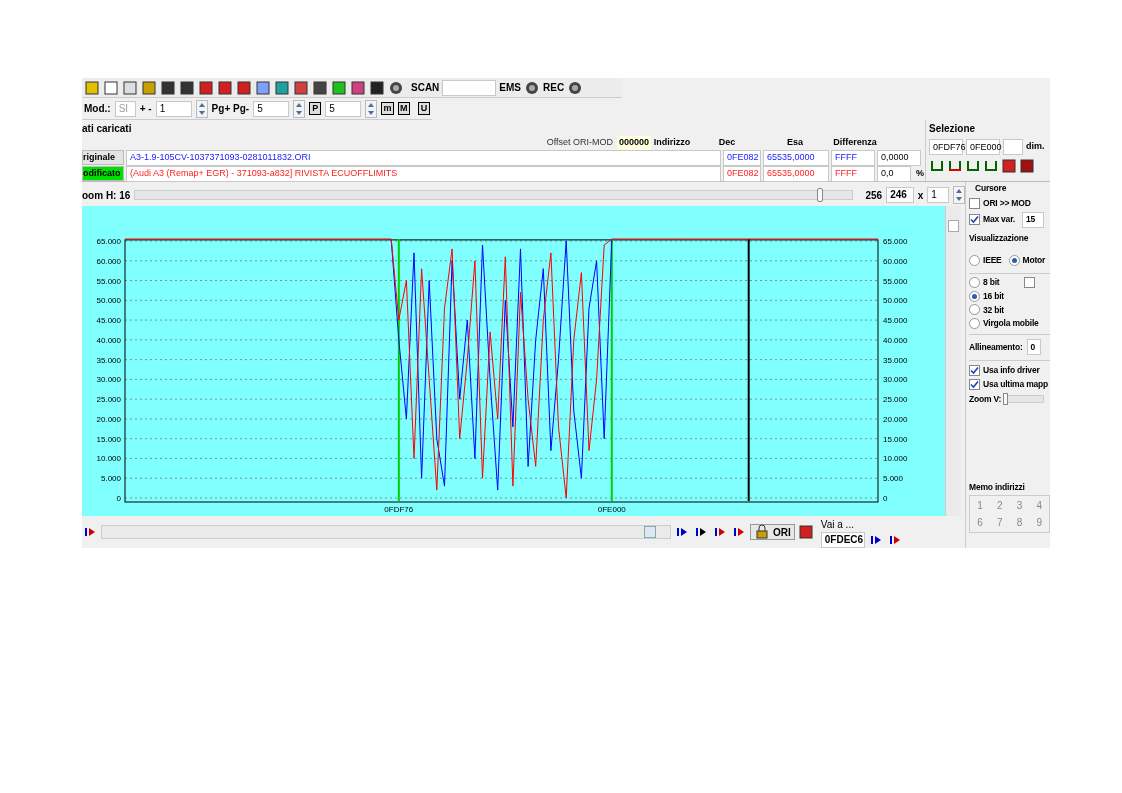 This screenshot has height=793, width=1122. I want to click on input-field: 0,0000, so click(899, 157).